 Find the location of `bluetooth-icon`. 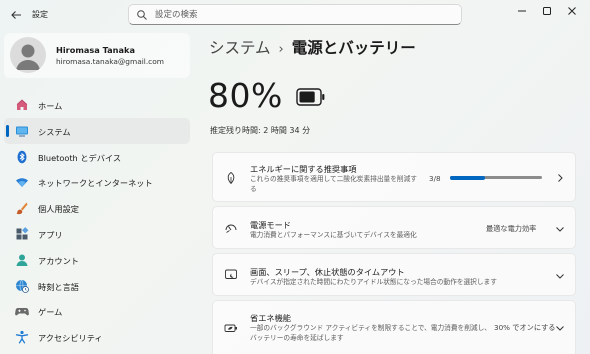

bluetooth-icon is located at coordinates (22, 157).